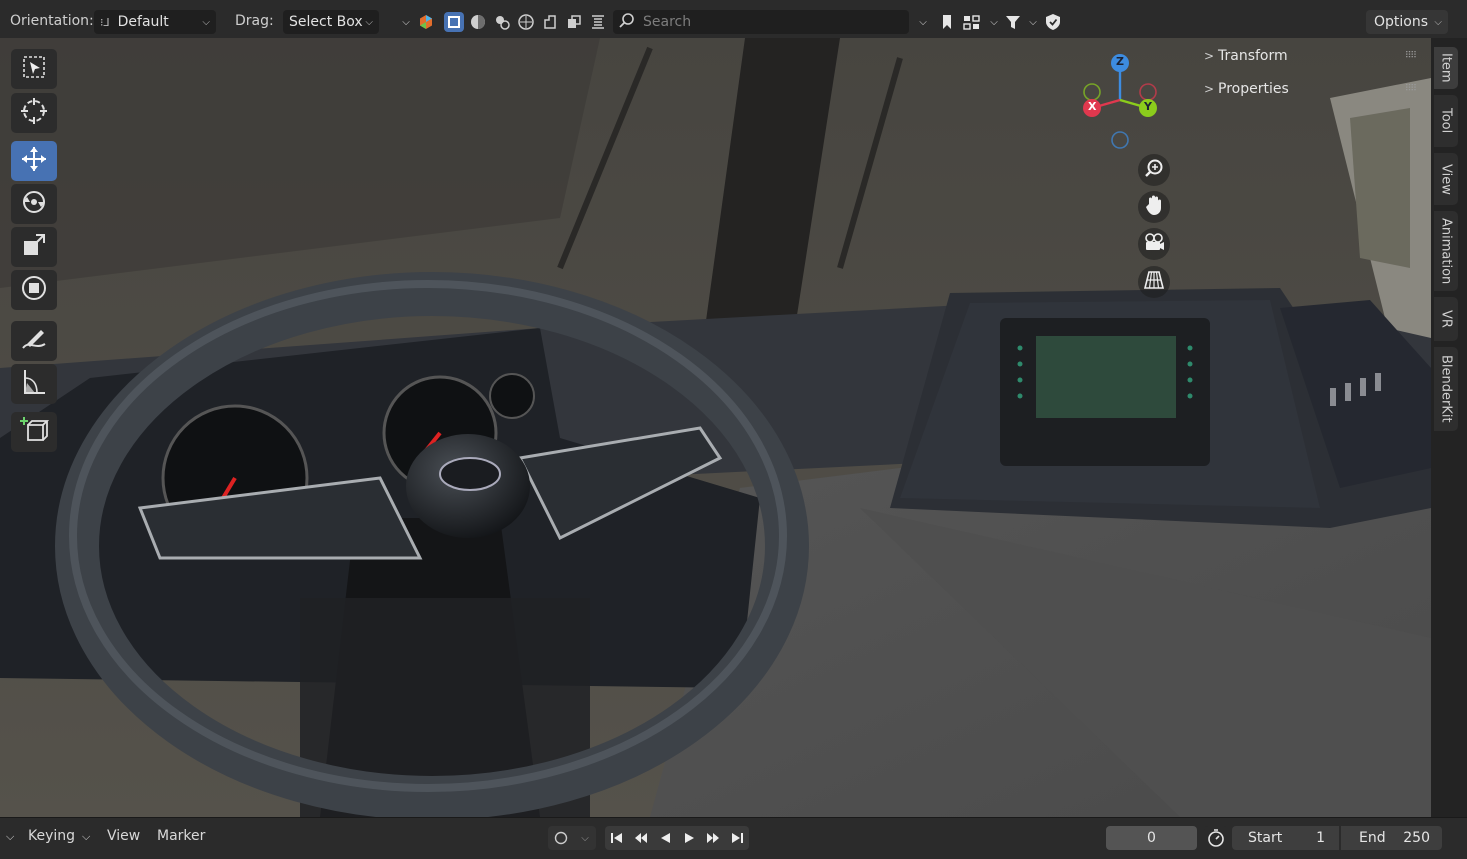  I want to click on tab-animation: Animation, so click(1446, 251).